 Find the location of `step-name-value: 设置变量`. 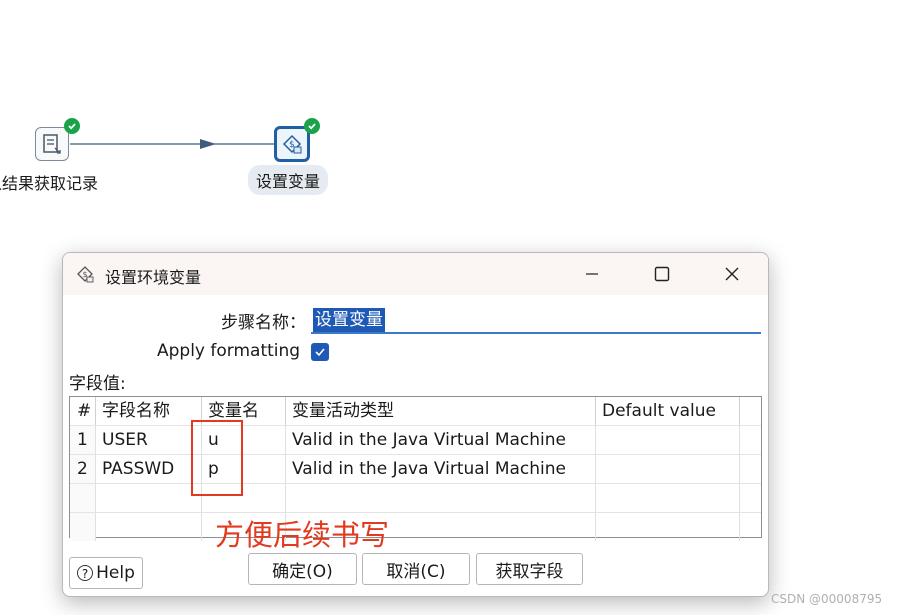

step-name-value: 设置变量 is located at coordinates (349, 320).